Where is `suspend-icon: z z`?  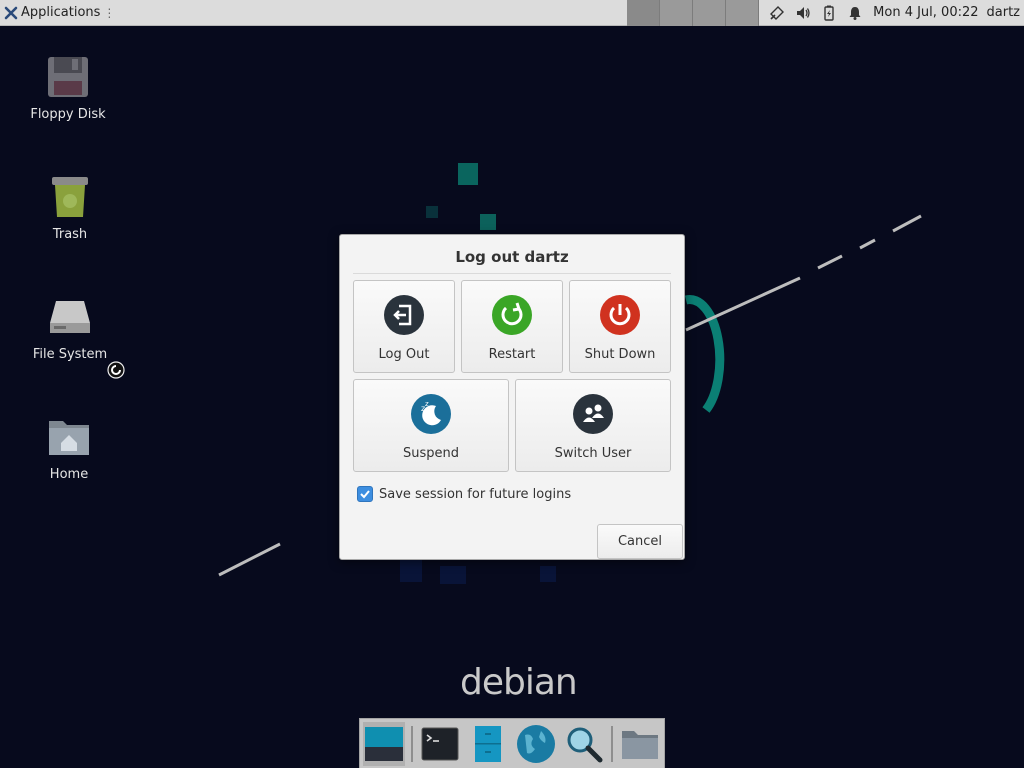
suspend-icon: z z is located at coordinates (431, 414).